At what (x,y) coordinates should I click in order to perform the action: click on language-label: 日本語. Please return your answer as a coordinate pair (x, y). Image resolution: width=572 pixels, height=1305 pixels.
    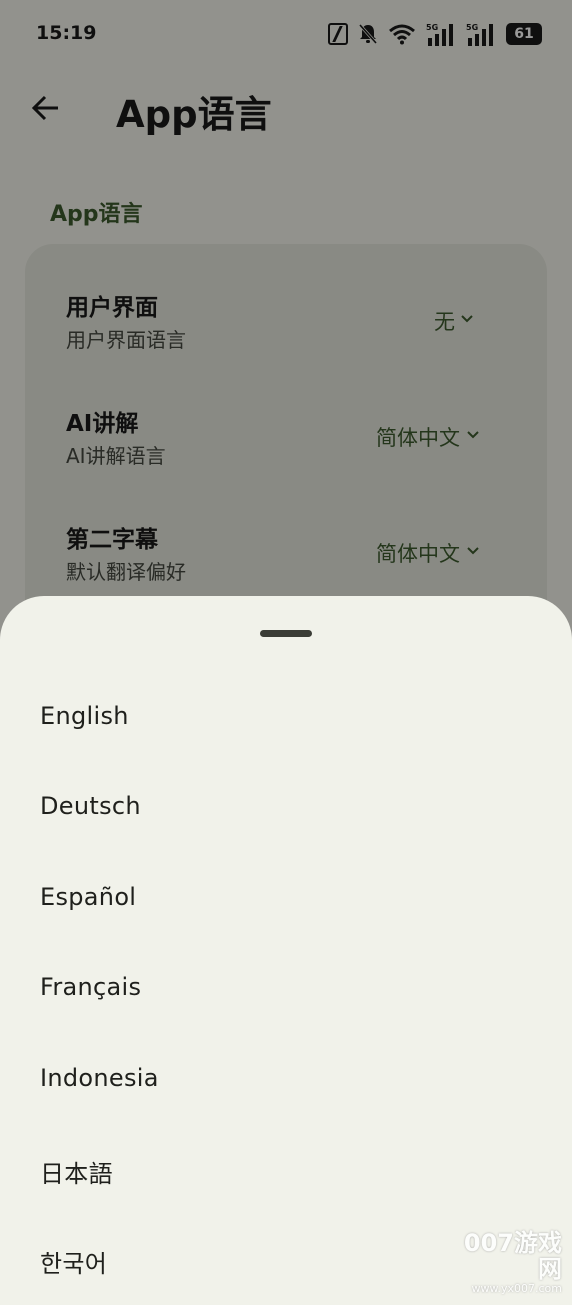
    Looking at the image, I should click on (76, 1173).